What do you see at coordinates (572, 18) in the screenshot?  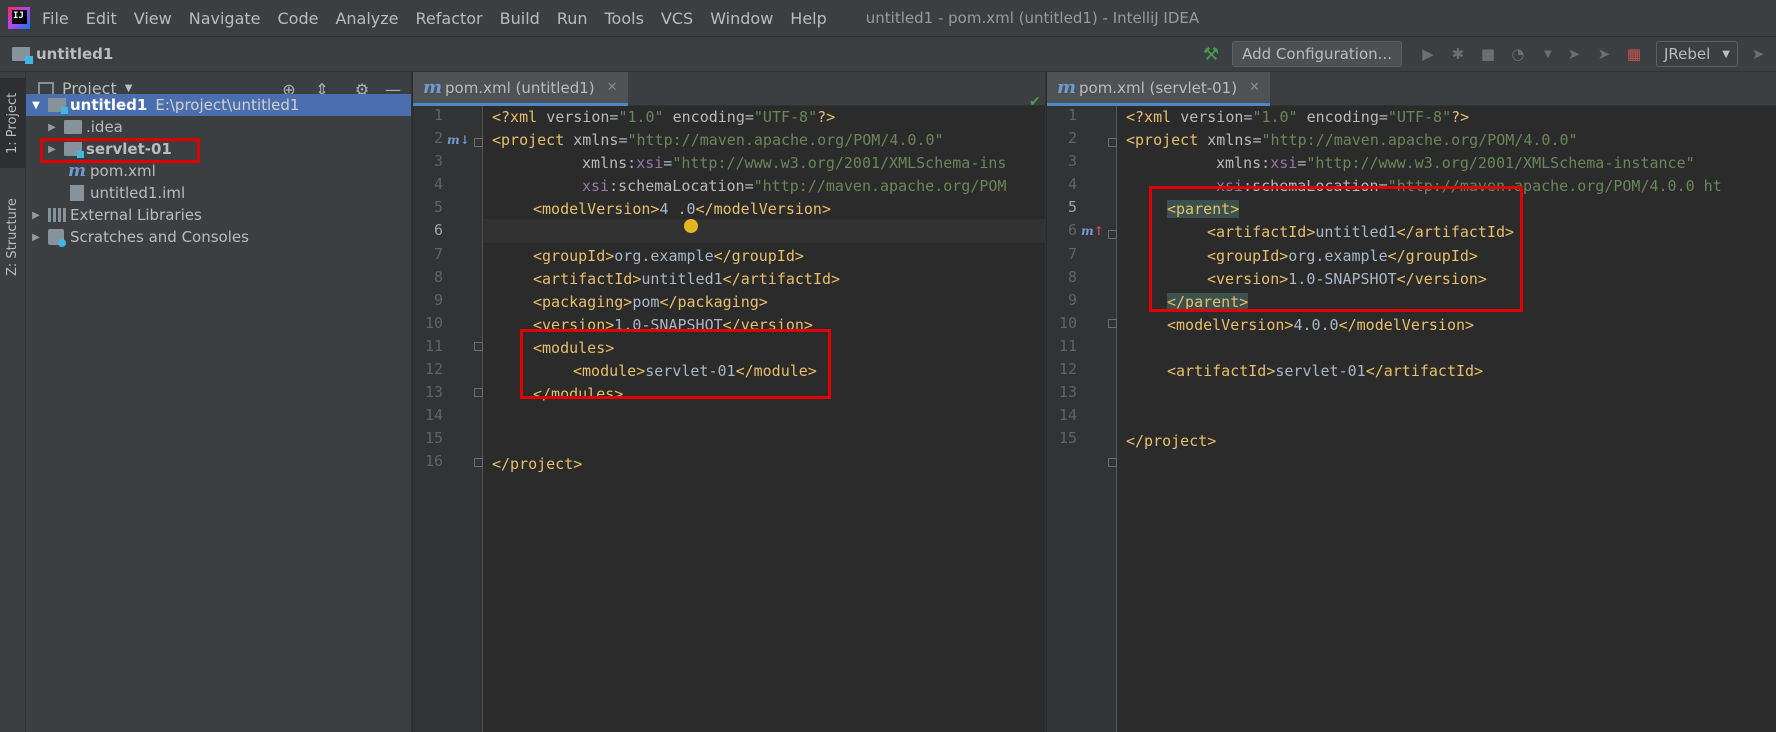 I see `menu-run: Run` at bounding box center [572, 18].